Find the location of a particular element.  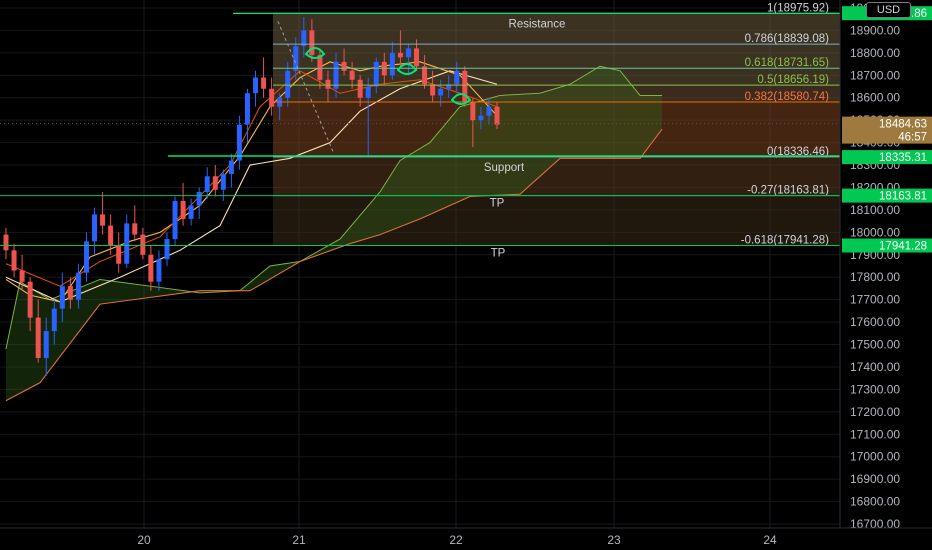

y-tick-label: 18600.00 is located at coordinates (875, 98).